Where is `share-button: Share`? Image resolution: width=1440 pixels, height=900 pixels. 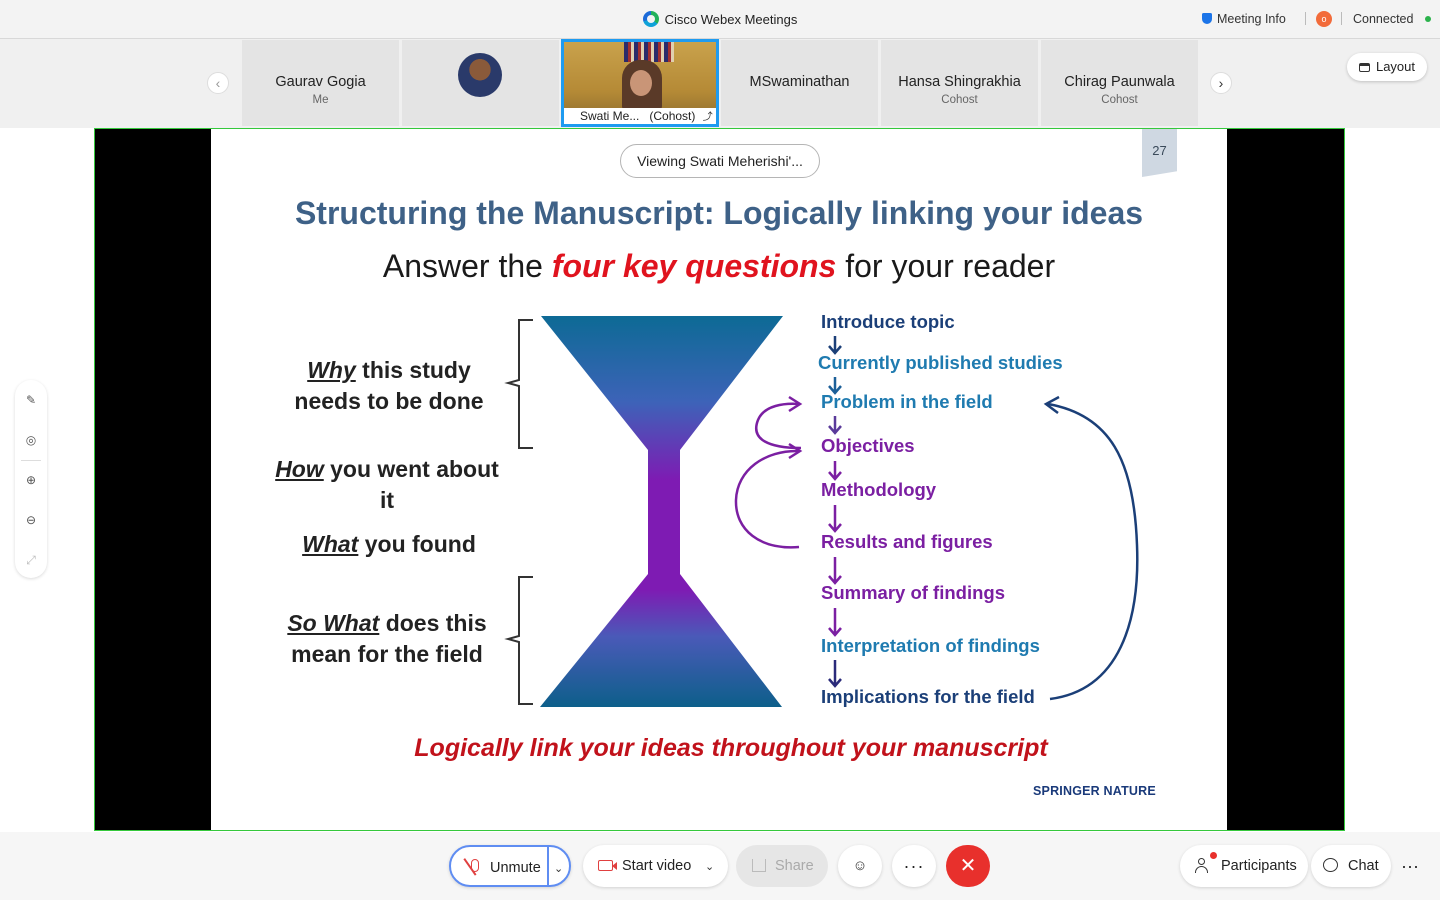
share-button: Share is located at coordinates (782, 866).